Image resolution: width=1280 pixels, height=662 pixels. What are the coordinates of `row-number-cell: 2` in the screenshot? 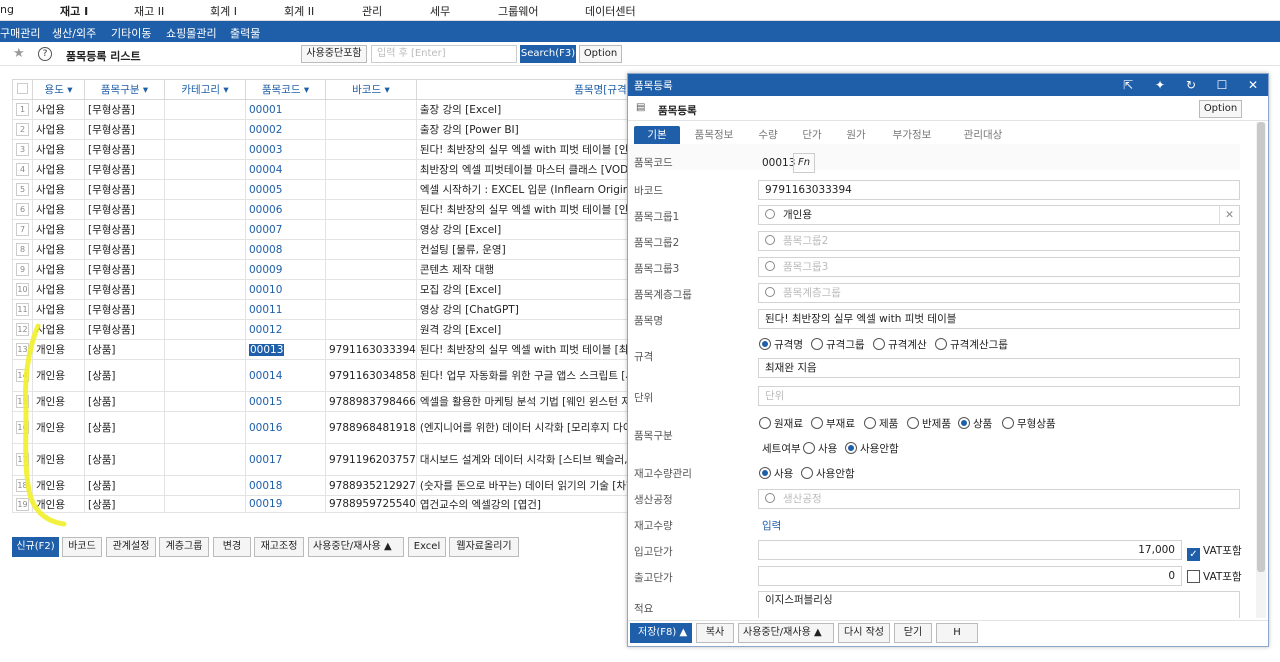 It's located at (22, 129).